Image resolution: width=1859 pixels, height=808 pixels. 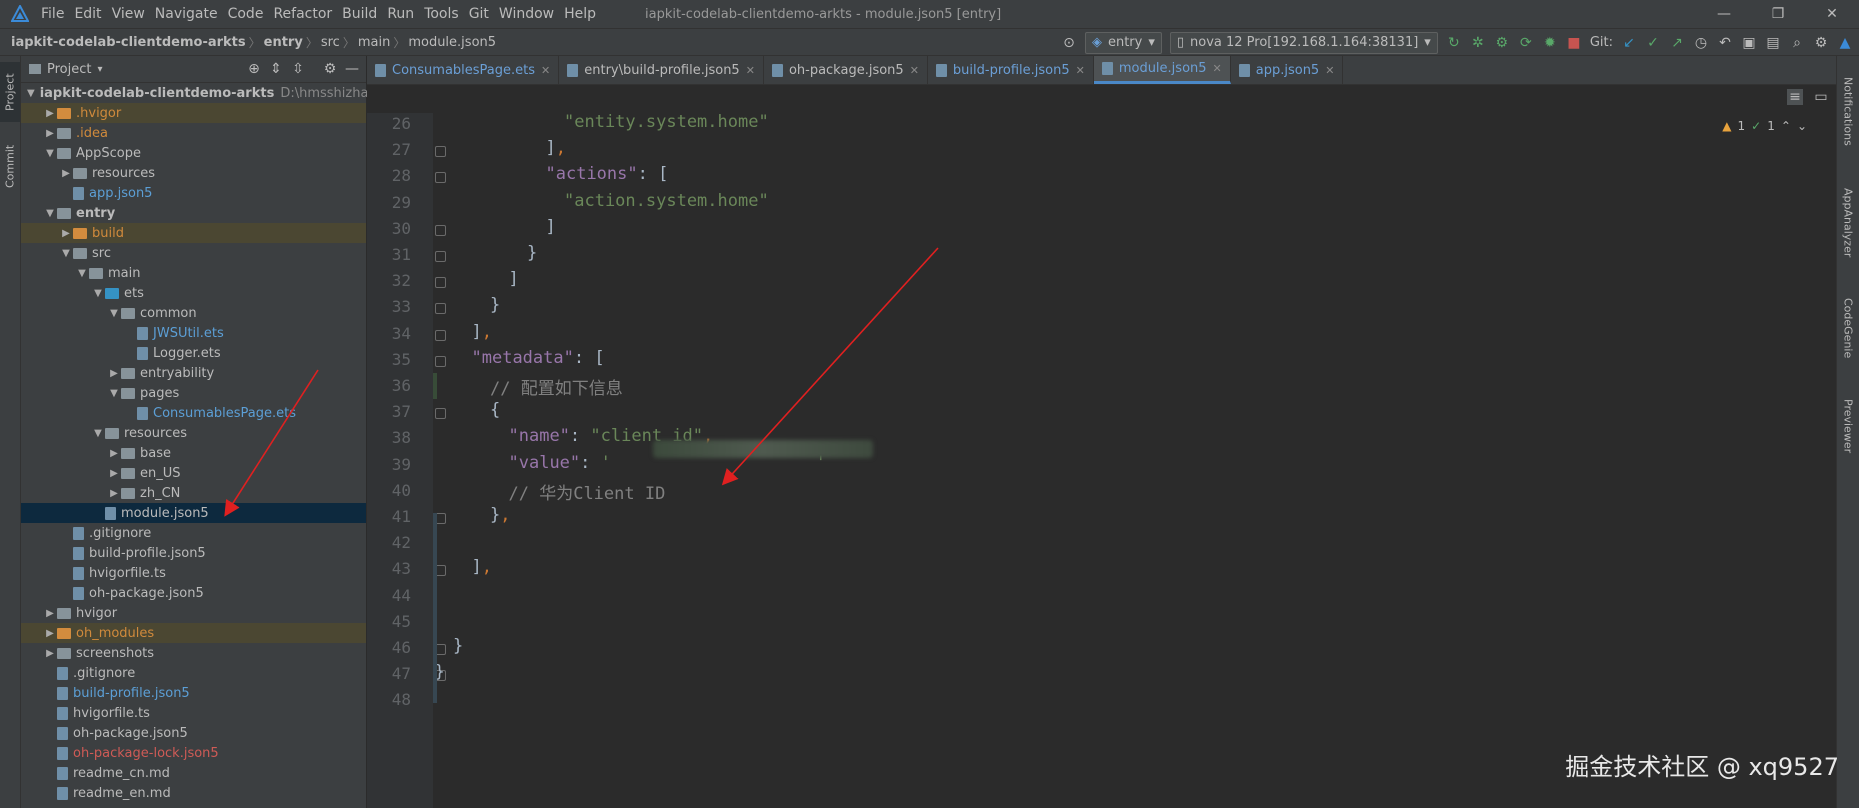 What do you see at coordinates (452, 42) in the screenshot?
I see `breadcrumb-item: module.json5` at bounding box center [452, 42].